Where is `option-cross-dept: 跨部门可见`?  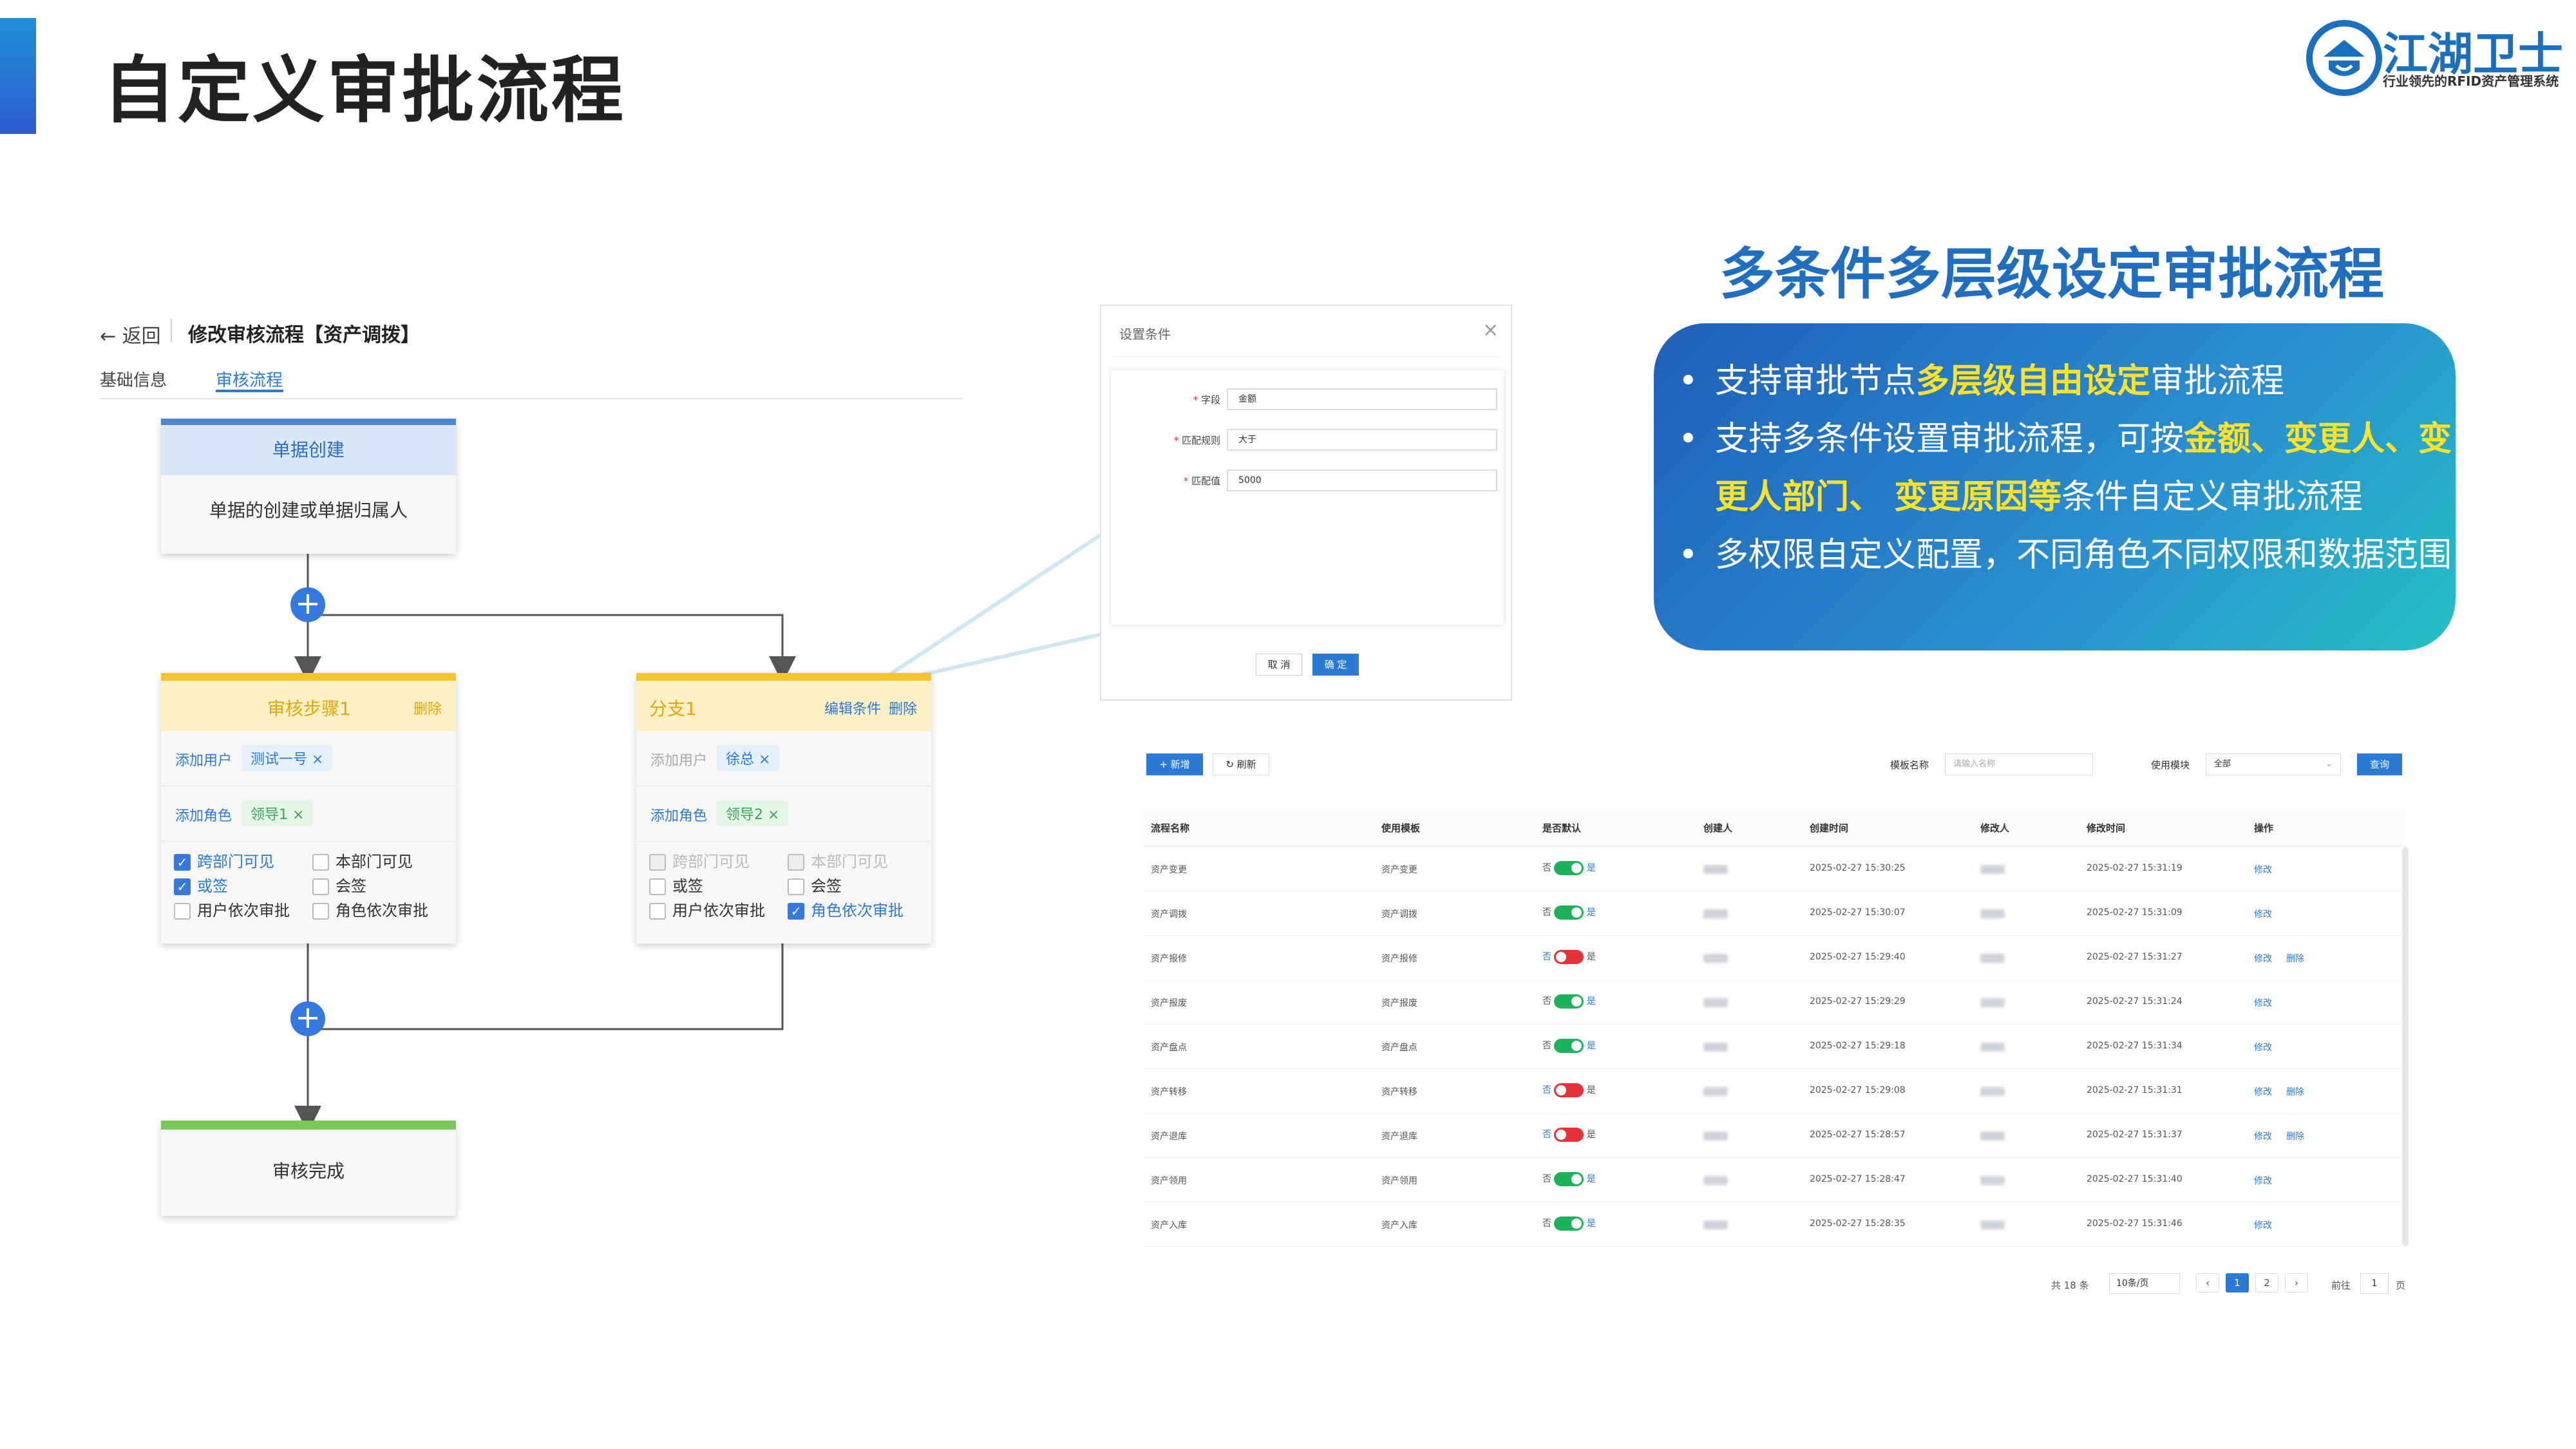
option-cross-dept: 跨部门可见 is located at coordinates (718, 861).